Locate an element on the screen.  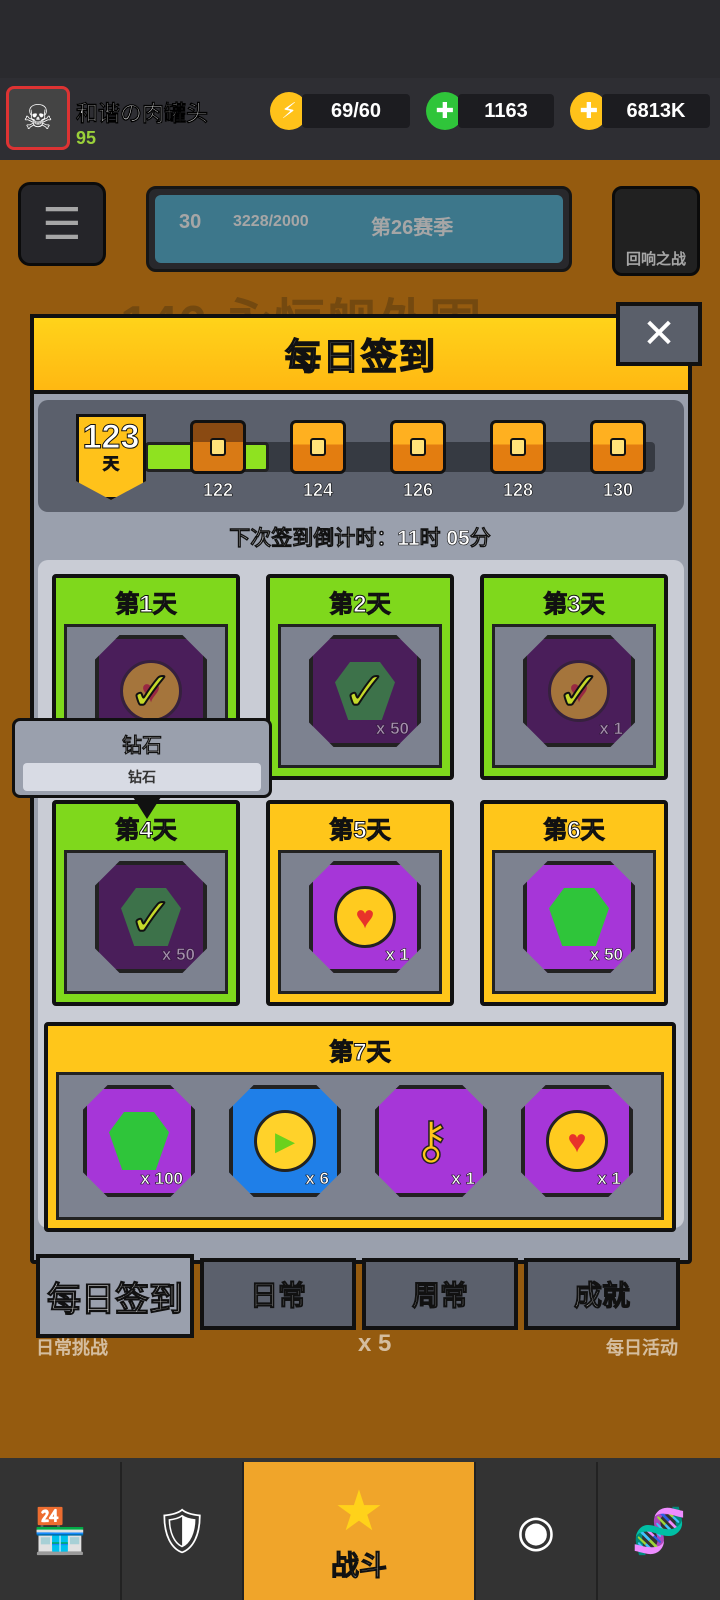
close-button: ✕ is located at coordinates (659, 334).